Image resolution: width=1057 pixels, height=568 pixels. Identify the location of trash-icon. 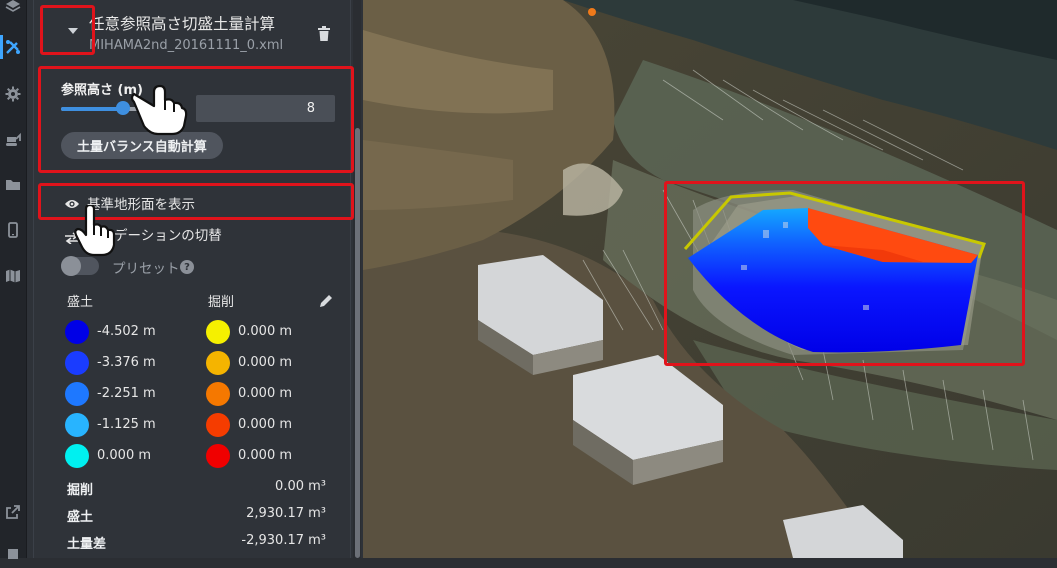
(324, 35).